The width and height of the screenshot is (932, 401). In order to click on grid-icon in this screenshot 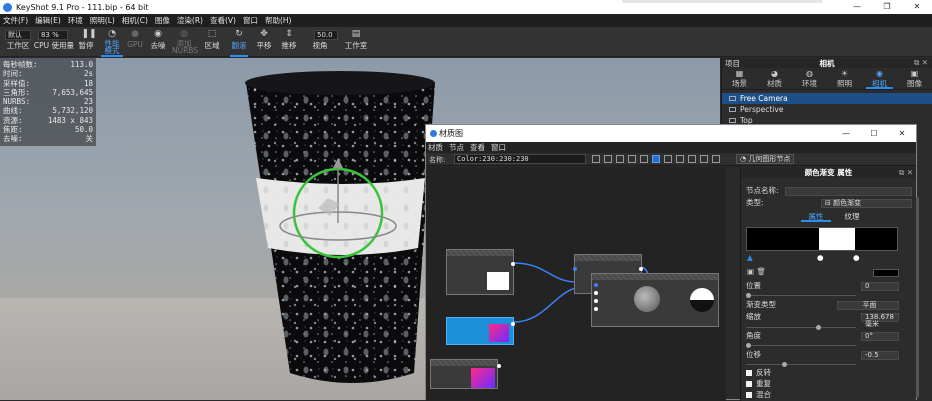, I will do `click(632, 159)`.